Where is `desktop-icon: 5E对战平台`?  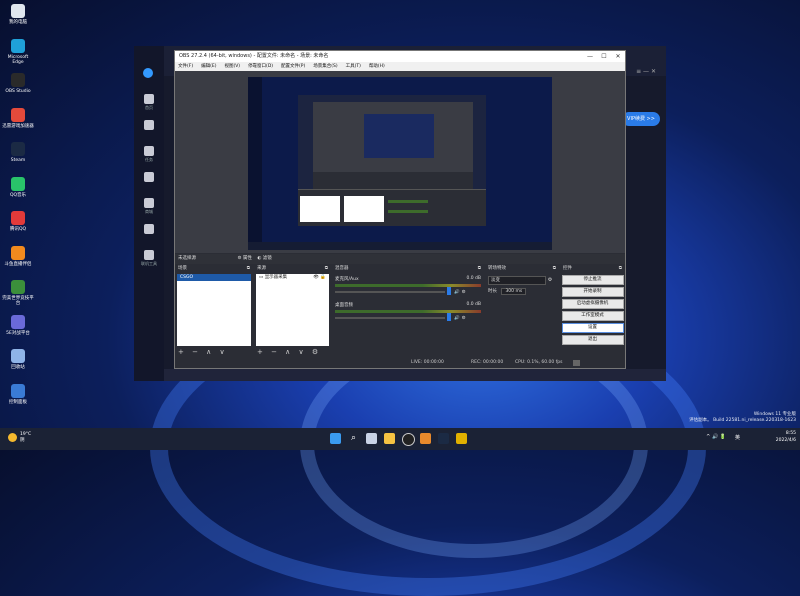
desktop-icon: 5E对战平台 is located at coordinates (18, 325).